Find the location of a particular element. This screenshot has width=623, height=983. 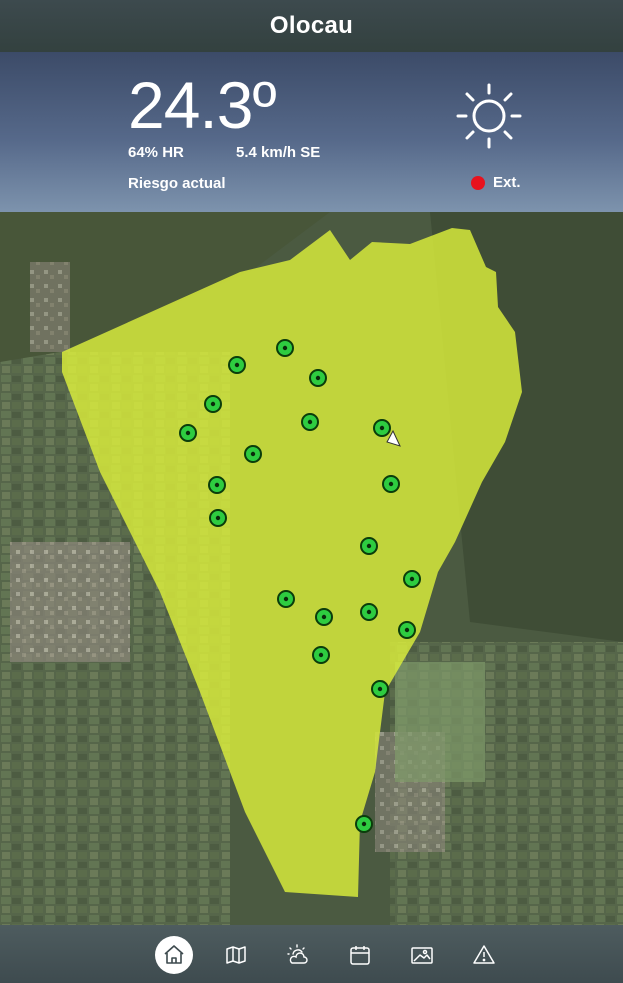

nav-gallery is located at coordinates (422, 955).